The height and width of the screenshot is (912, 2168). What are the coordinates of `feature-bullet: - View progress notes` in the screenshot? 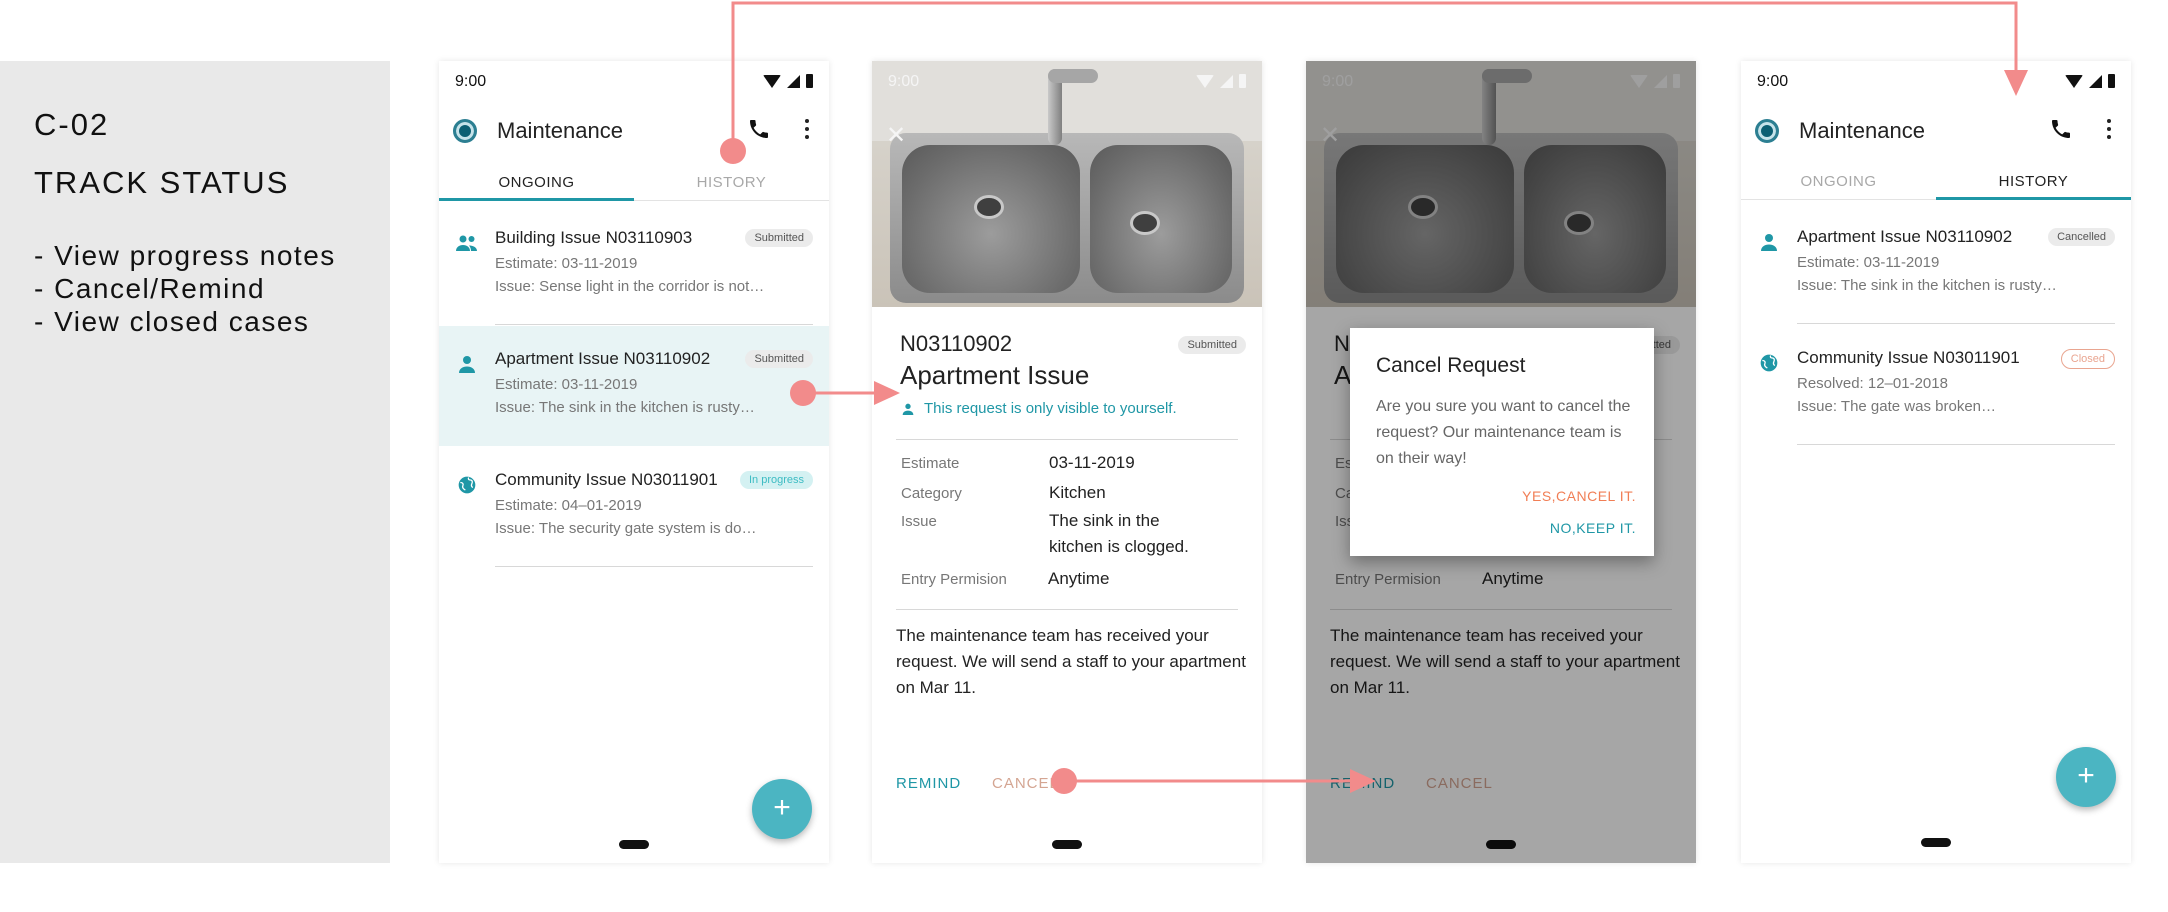 It's located at (185, 255).